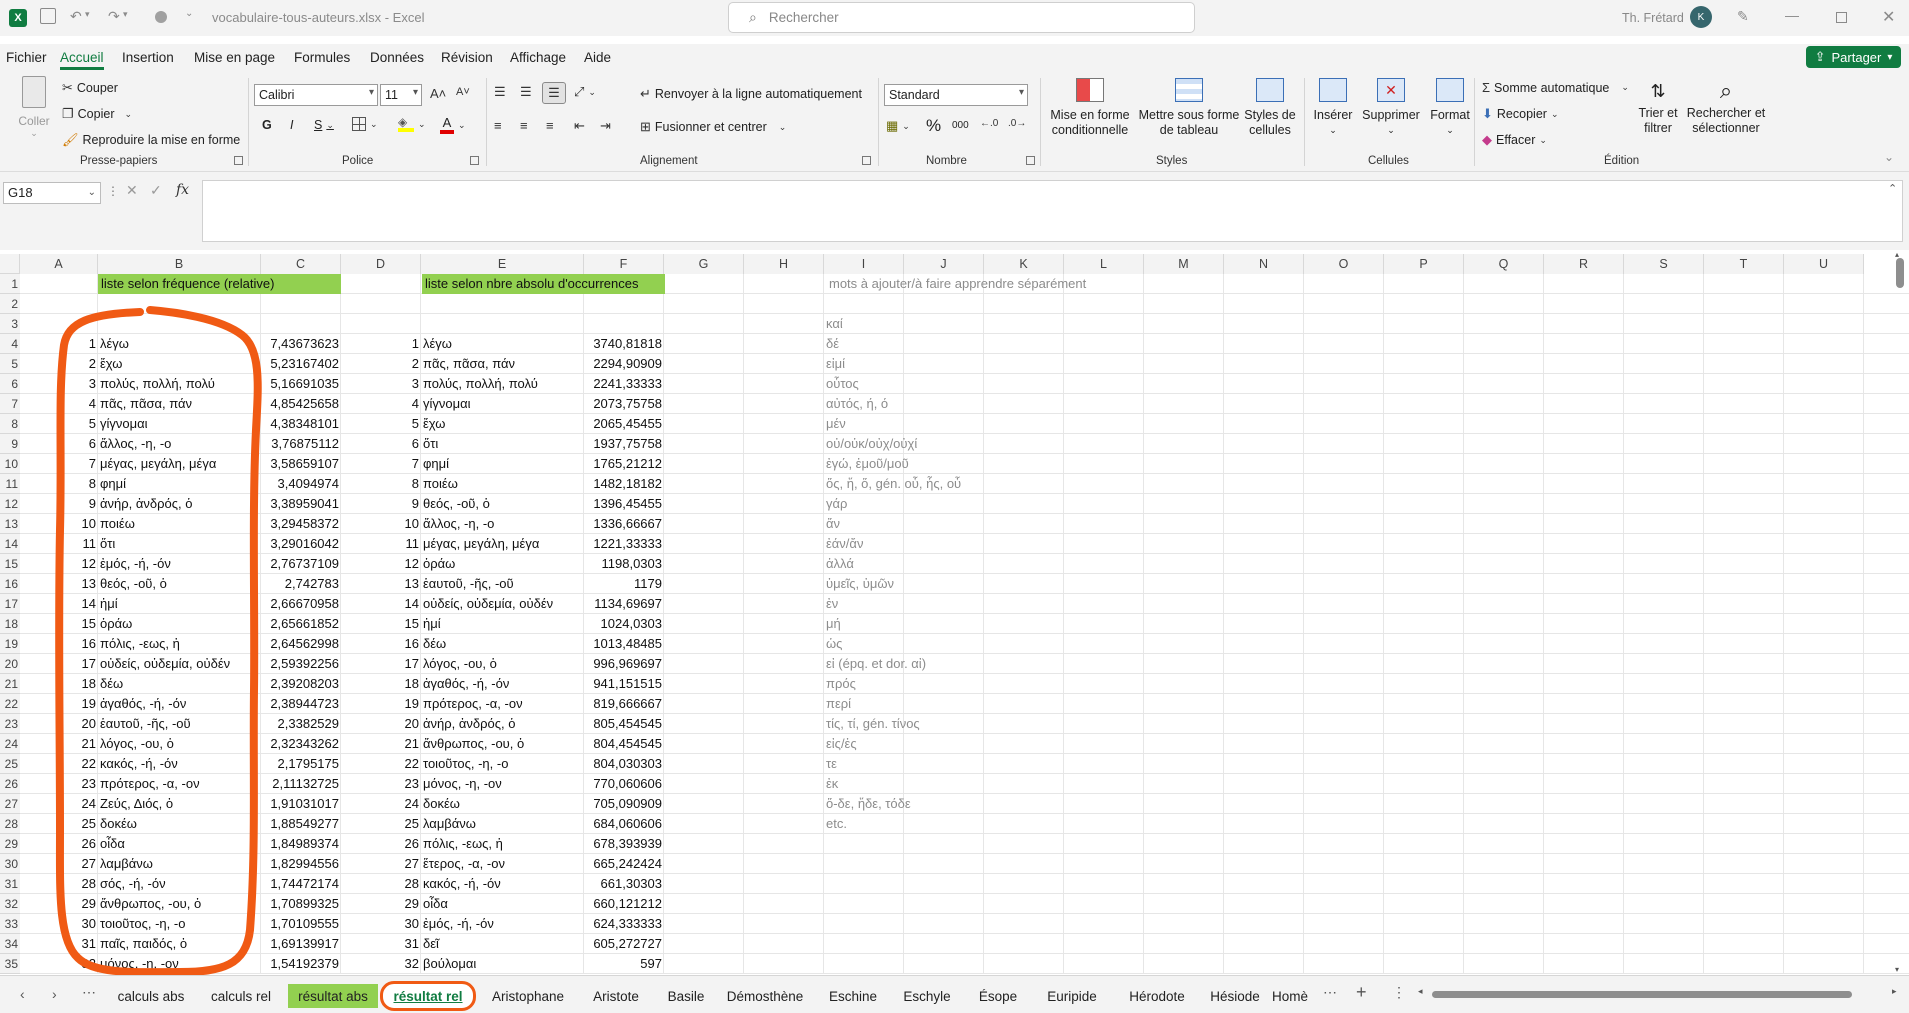 This screenshot has width=1909, height=1013. Describe the element at coordinates (381, 404) in the screenshot. I see `abs-rank-cell: 4` at that location.